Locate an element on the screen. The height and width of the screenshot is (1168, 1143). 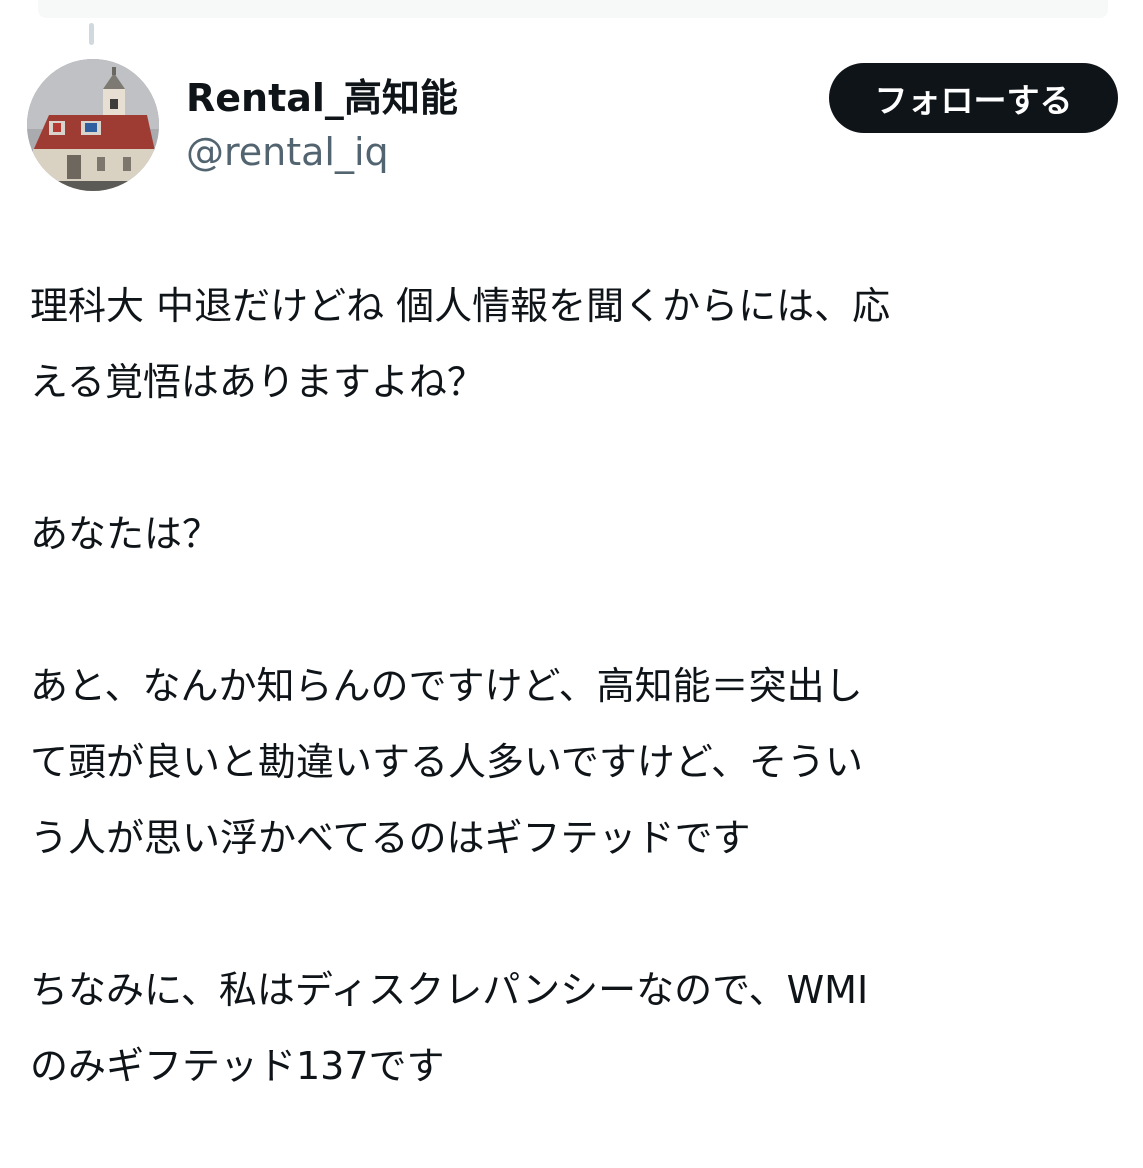
author-identity: Rental_高知能 @rental_iq is located at coordinates (322, 125).